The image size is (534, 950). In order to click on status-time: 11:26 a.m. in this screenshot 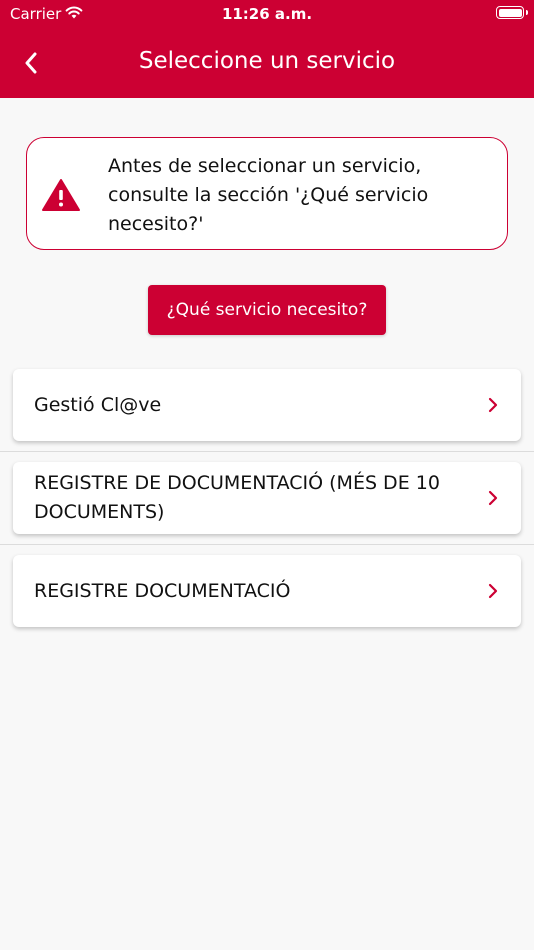, I will do `click(267, 14)`.